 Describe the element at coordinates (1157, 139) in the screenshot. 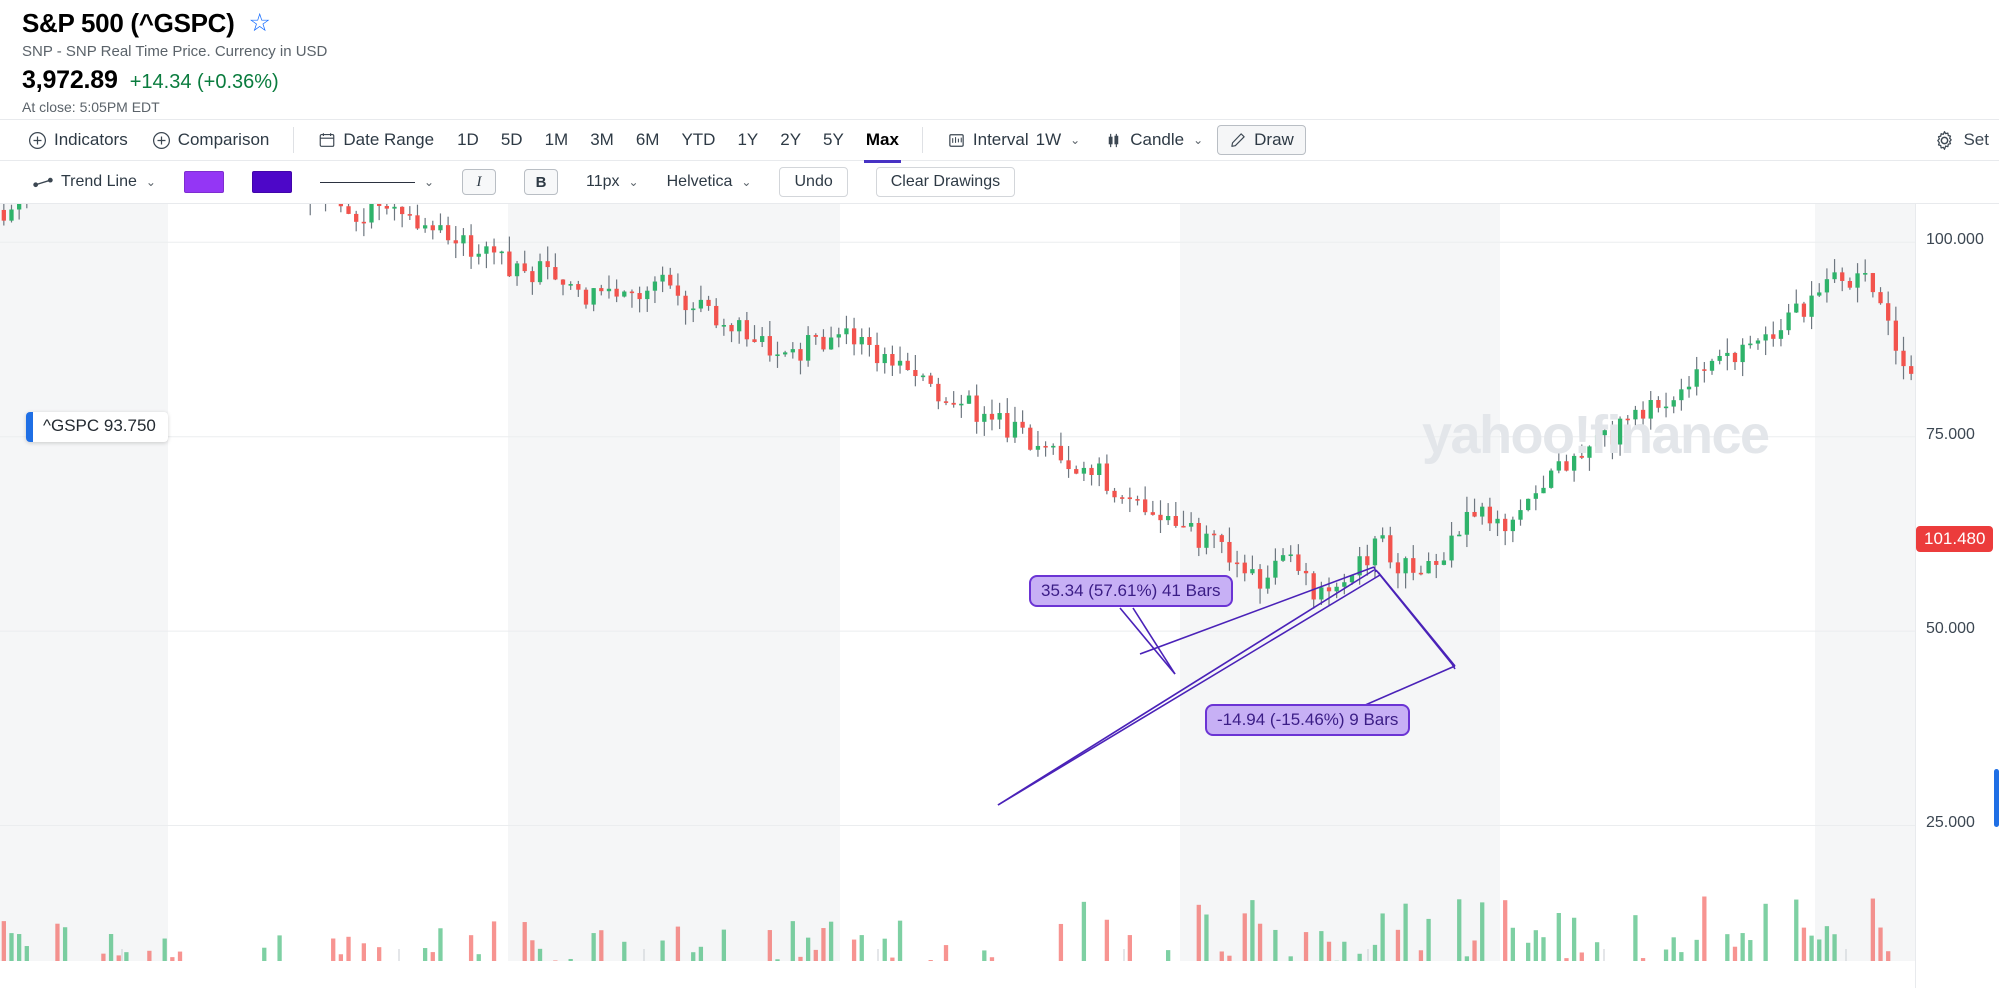

I see `chart-type-label: Candle` at that location.